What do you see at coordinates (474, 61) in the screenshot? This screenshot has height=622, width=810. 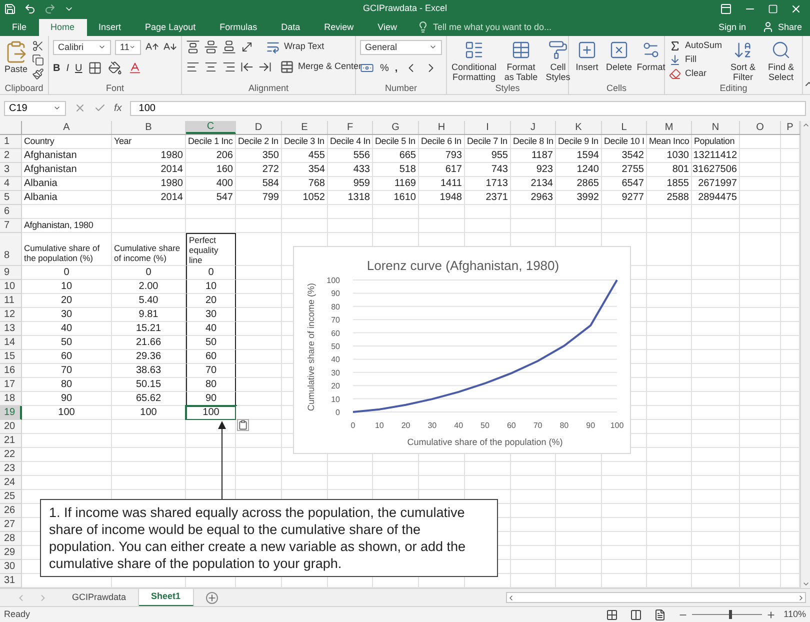 I see `ribbon-button: Conditional Formatting` at bounding box center [474, 61].